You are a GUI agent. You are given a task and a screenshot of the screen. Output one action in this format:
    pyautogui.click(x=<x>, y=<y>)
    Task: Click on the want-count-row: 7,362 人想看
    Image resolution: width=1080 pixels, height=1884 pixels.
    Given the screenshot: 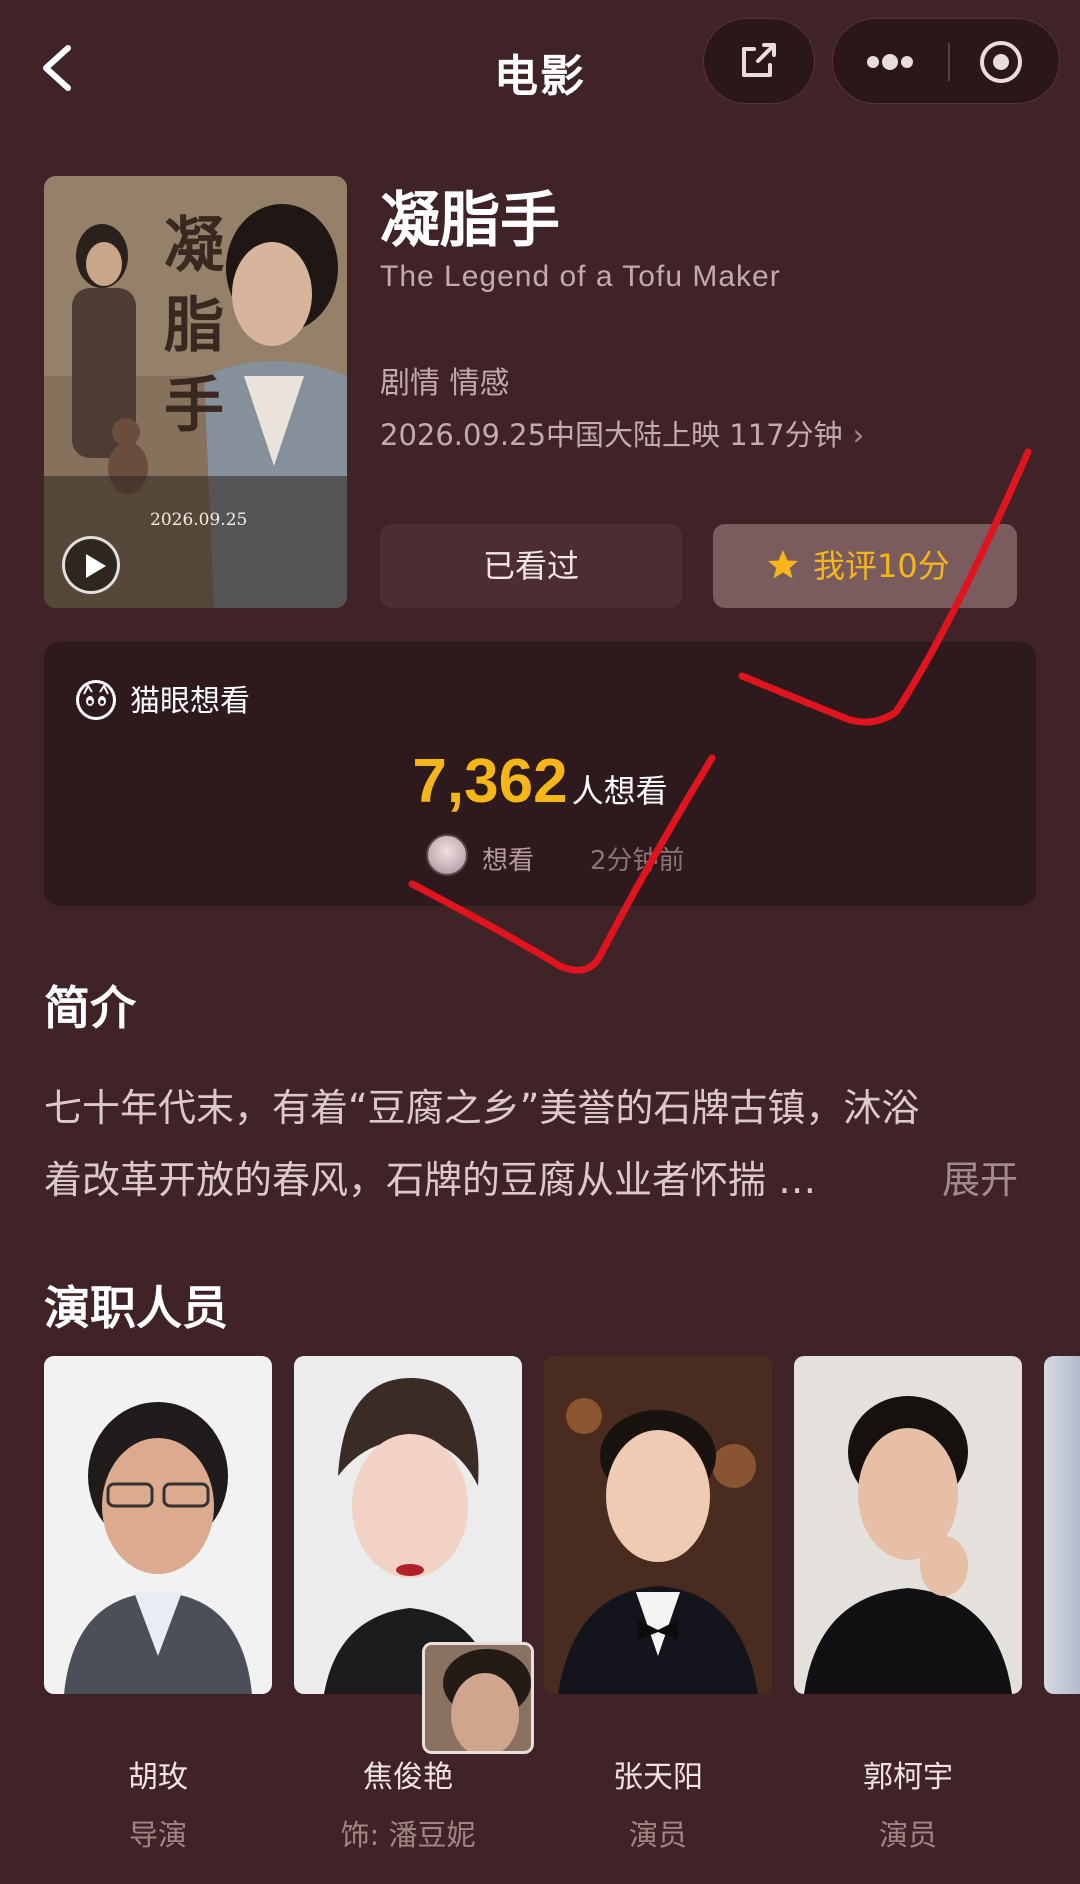 What is the action you would take?
    pyautogui.click(x=540, y=781)
    